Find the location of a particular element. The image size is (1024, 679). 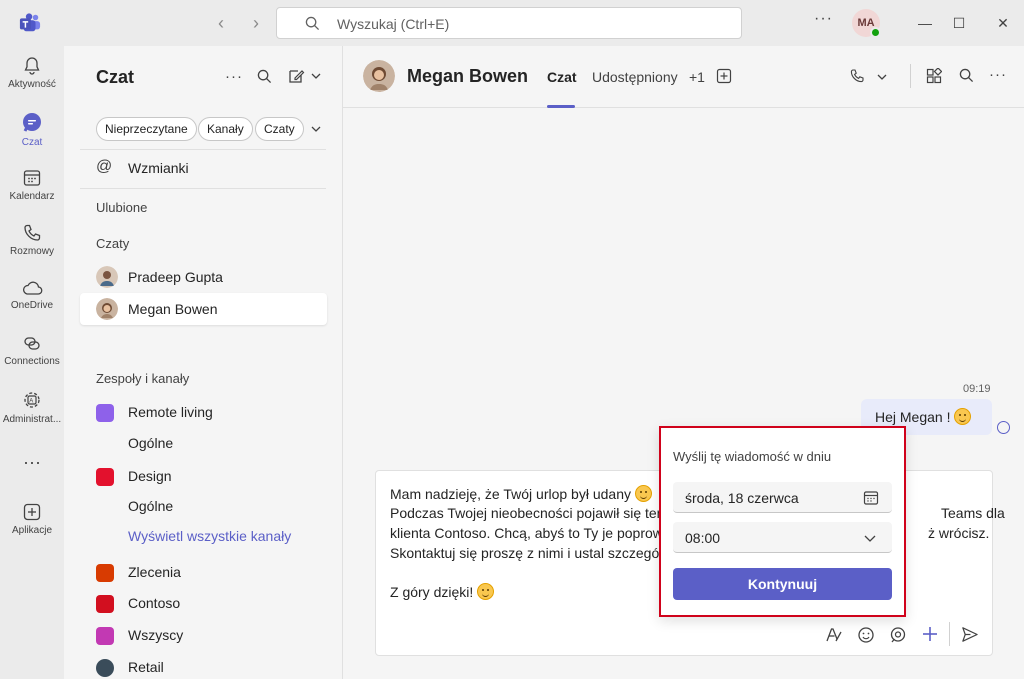

composer-line: Z góry dzięki! is located at coordinates (432, 592).